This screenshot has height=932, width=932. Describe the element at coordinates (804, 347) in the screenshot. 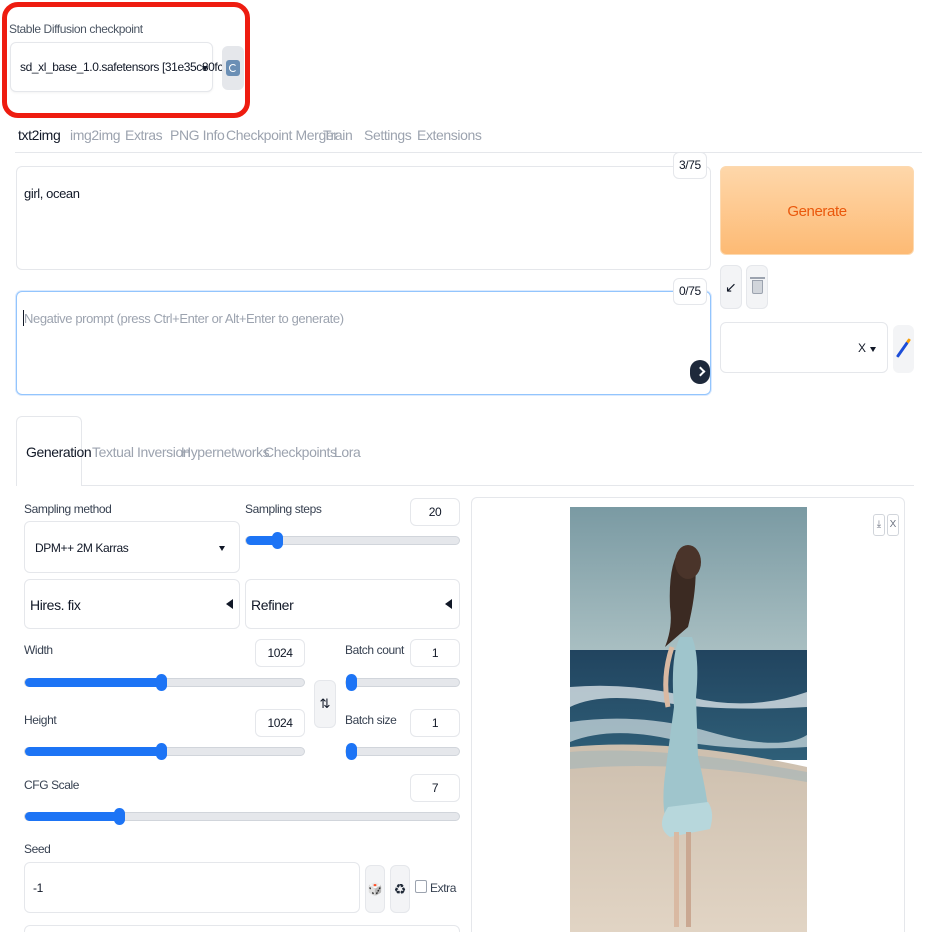

I see `styles-select: X` at that location.